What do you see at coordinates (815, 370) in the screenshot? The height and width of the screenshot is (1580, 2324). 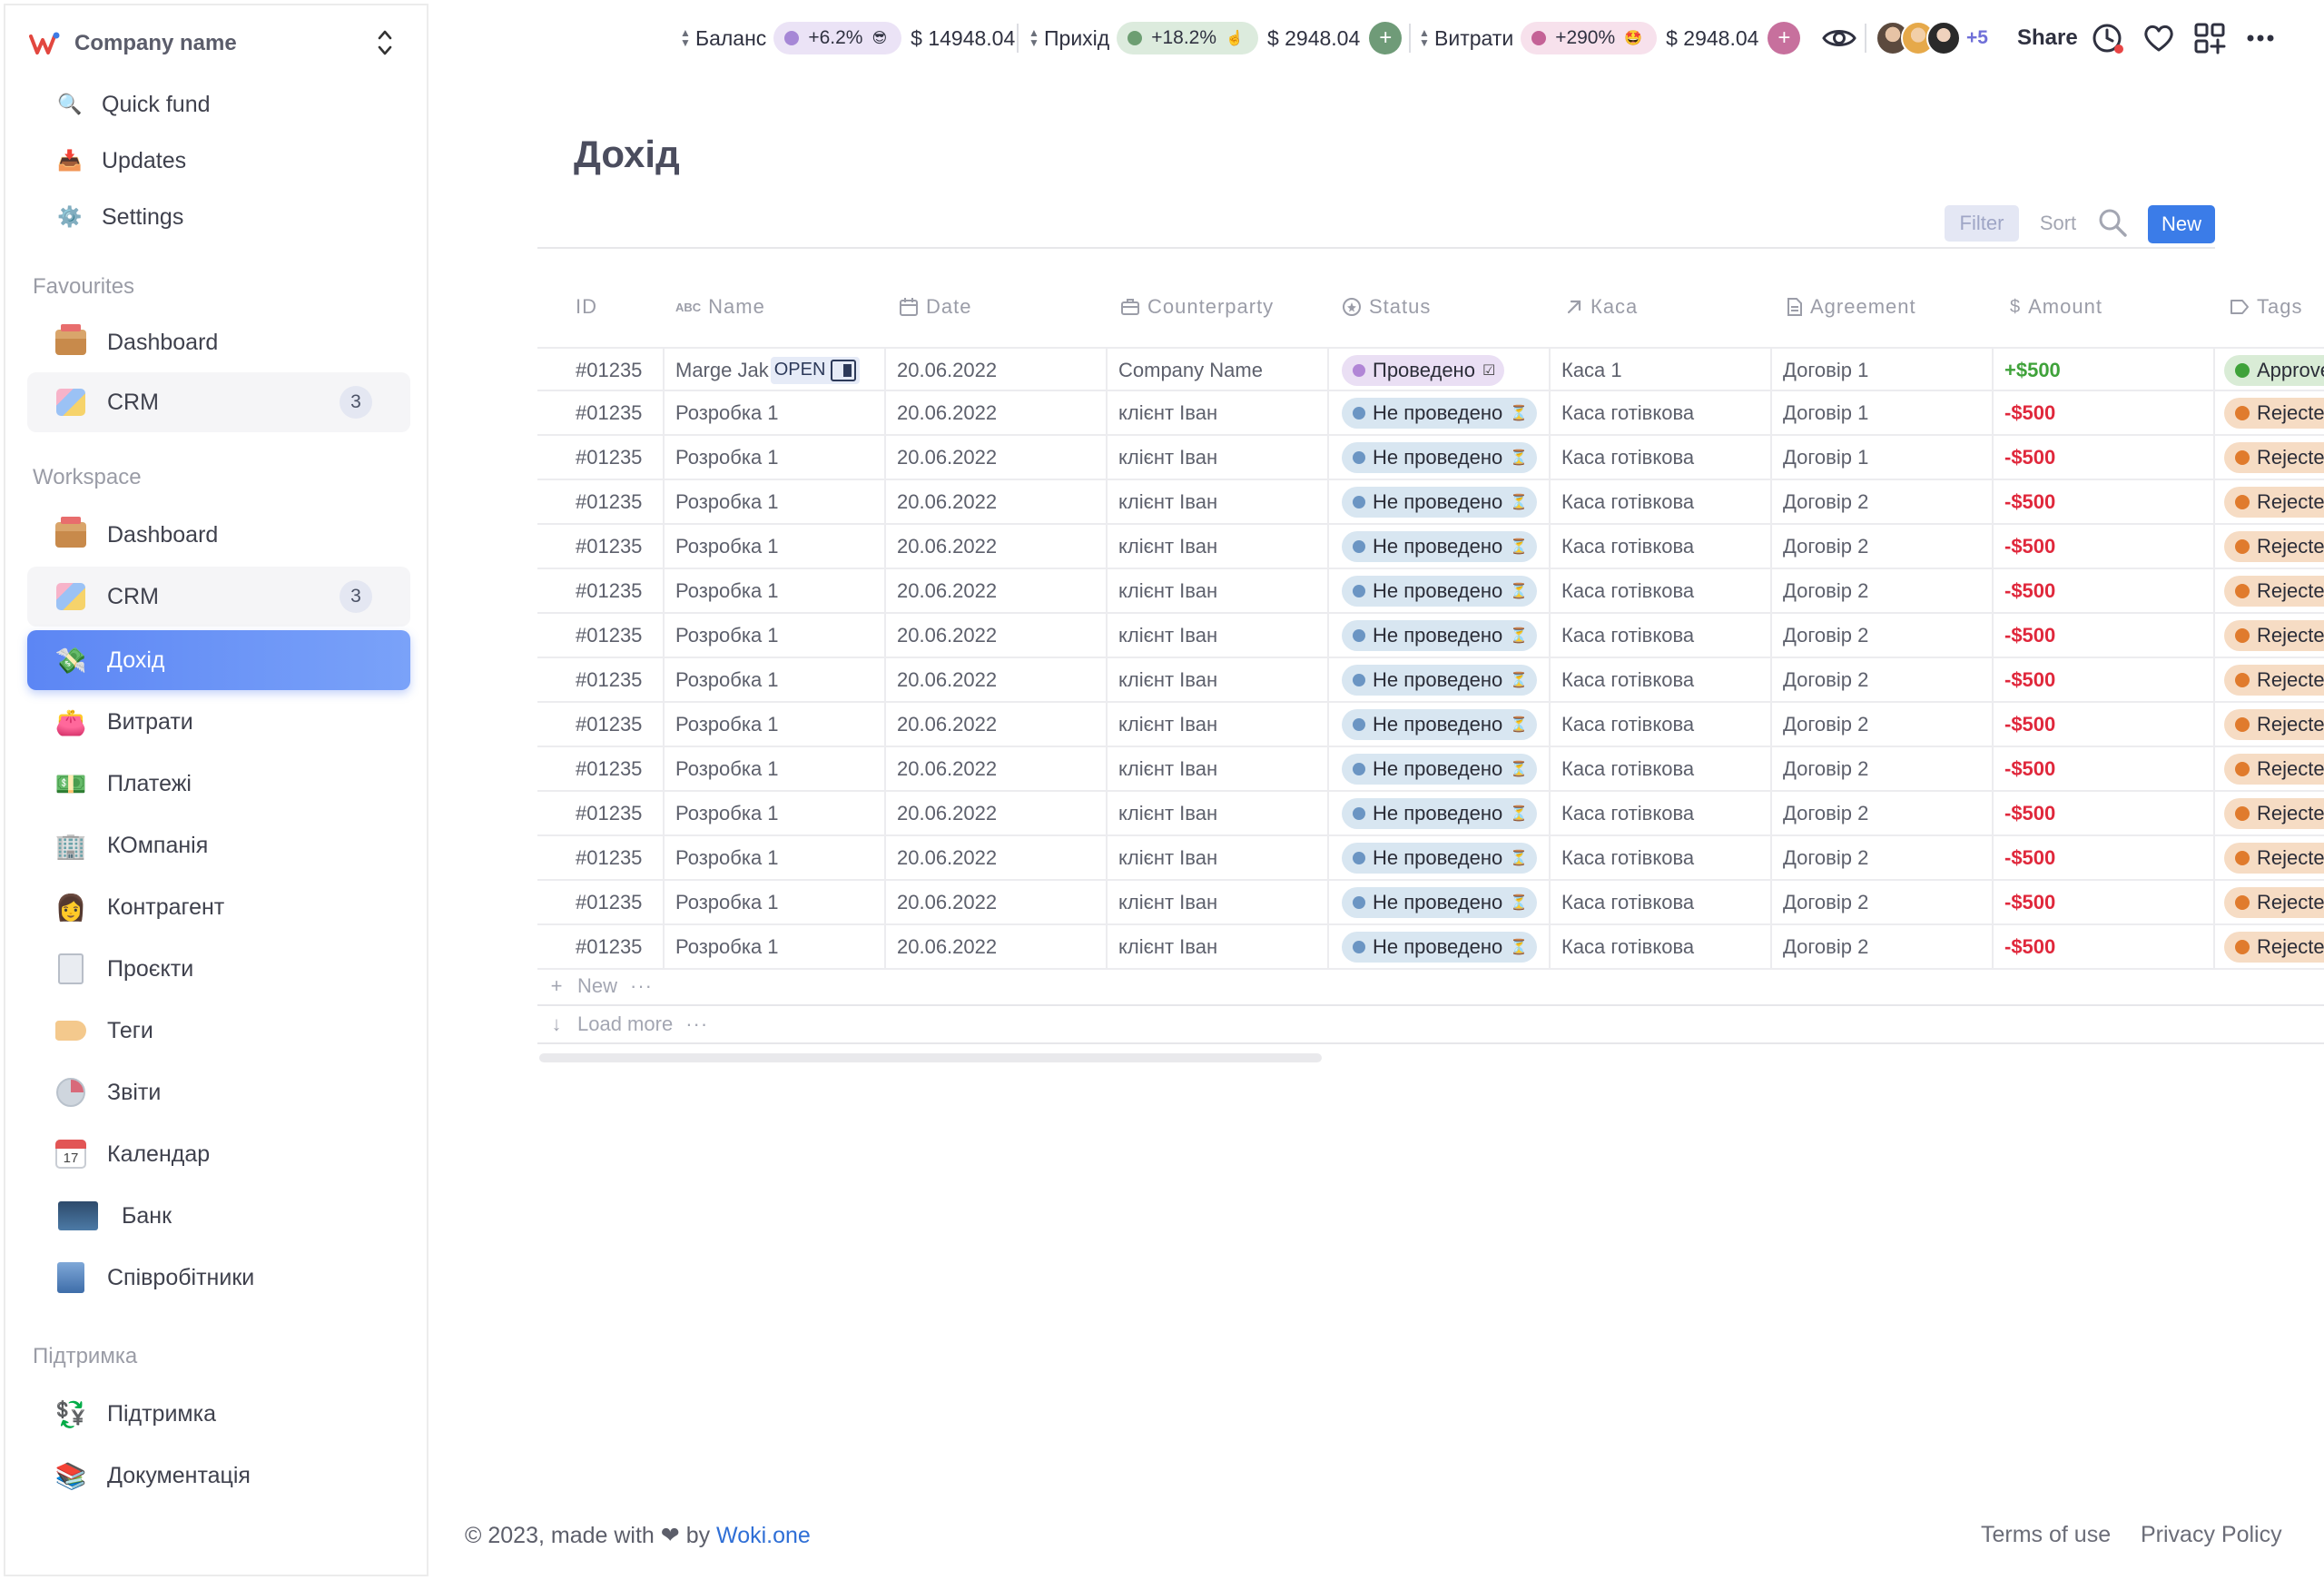 I see `open-record-button: OPEN` at bounding box center [815, 370].